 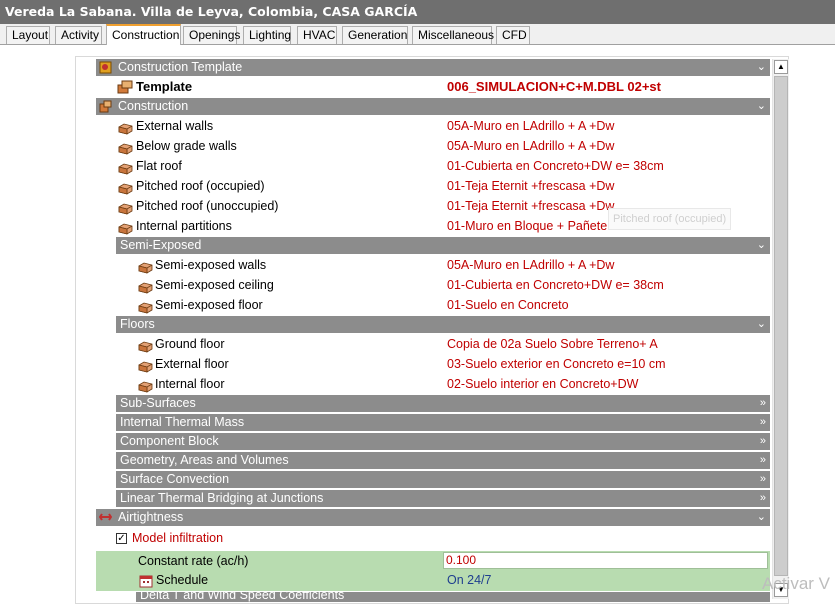 I want to click on constant-rate-input: 0.100, so click(x=605, y=560).